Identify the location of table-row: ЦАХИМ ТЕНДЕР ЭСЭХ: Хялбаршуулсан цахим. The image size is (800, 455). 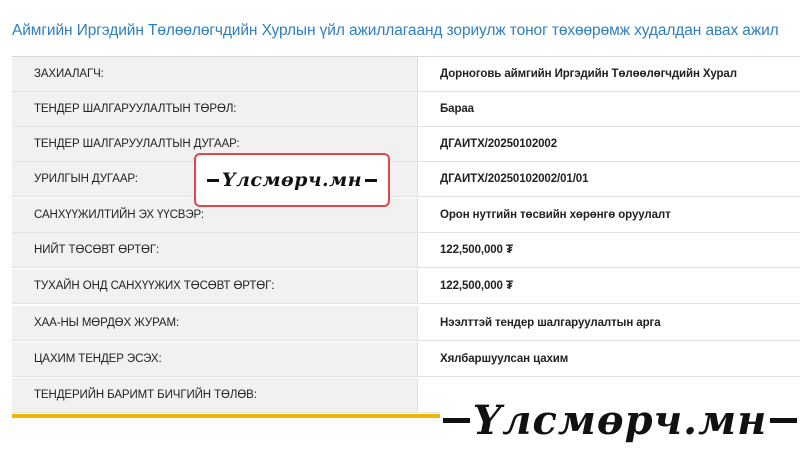
(406, 359).